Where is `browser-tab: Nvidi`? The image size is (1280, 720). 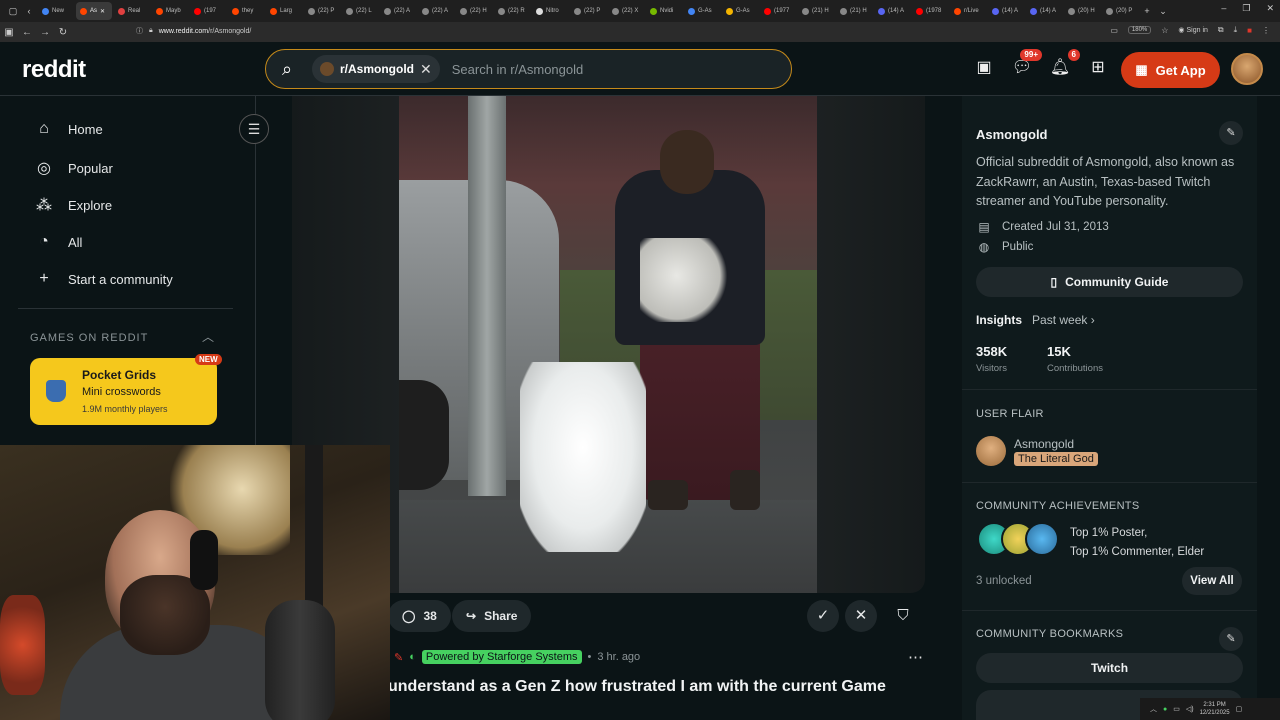
browser-tab: Nvidi is located at coordinates (664, 11).